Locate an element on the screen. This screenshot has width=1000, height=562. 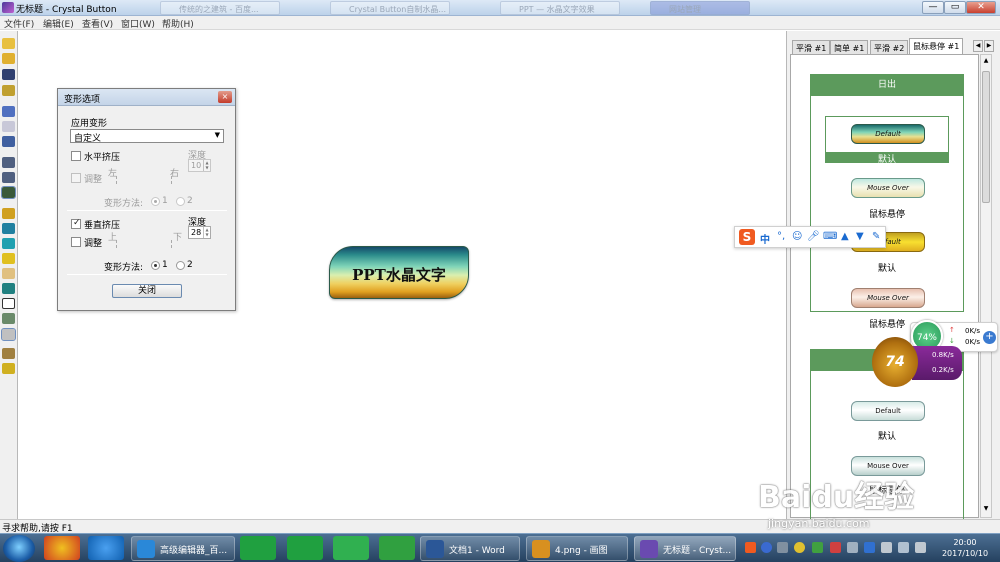
monitor-tray-icon is located at coordinates (852, 547).